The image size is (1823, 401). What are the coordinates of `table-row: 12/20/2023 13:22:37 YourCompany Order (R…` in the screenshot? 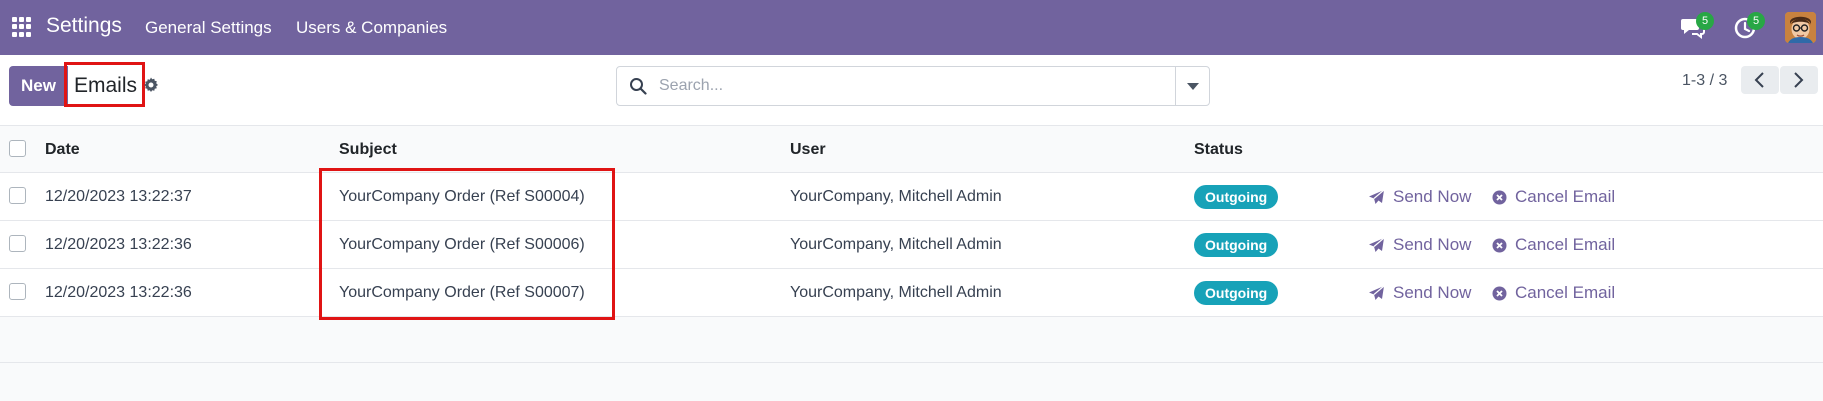 It's located at (911, 196).